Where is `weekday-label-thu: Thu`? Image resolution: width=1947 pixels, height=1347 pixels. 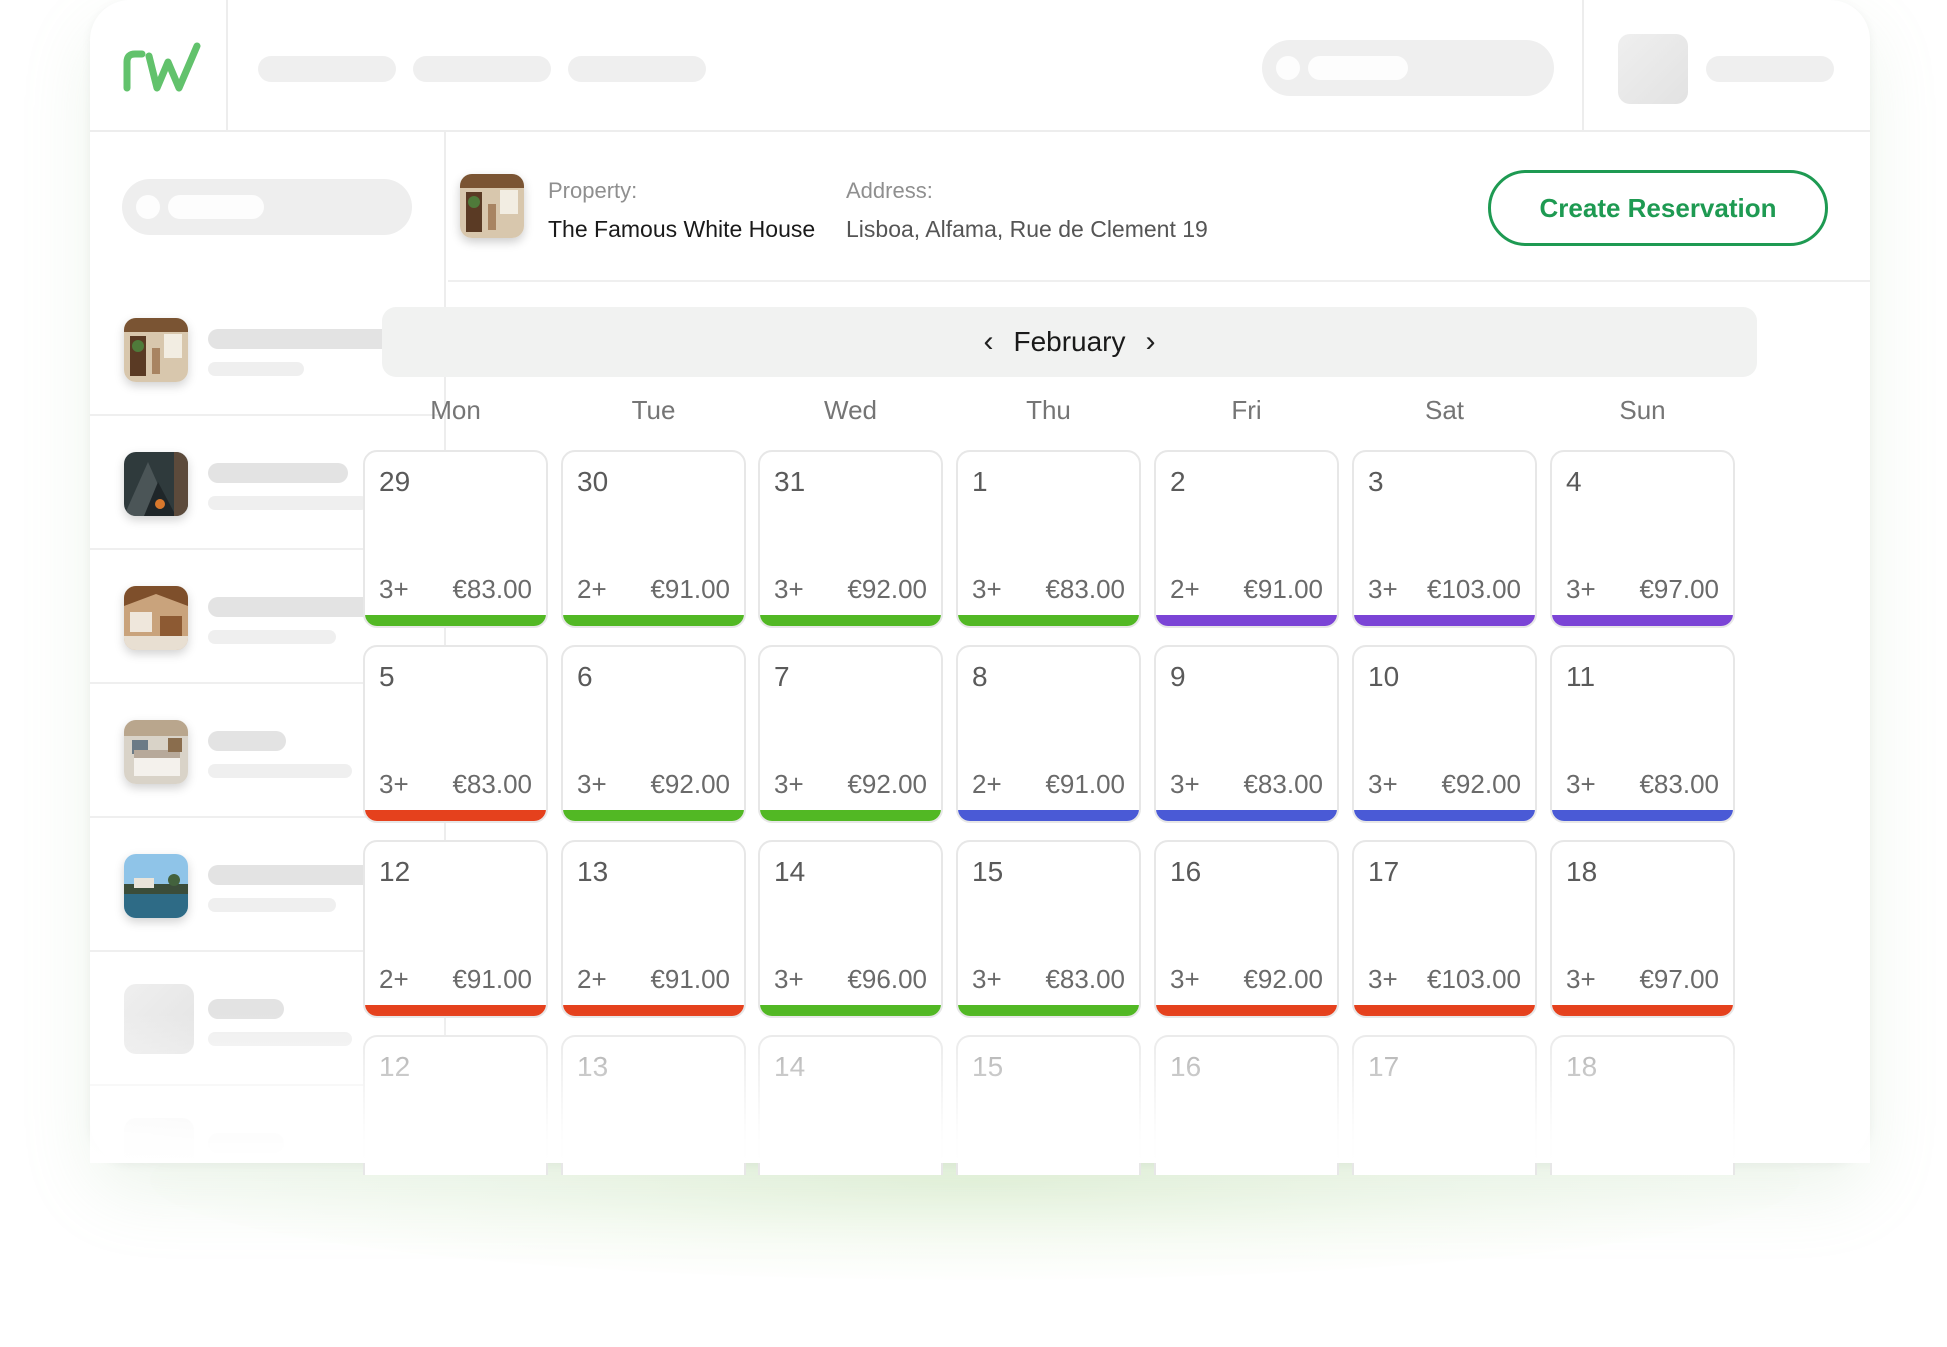
weekday-label-thu: Thu is located at coordinates (1048, 410).